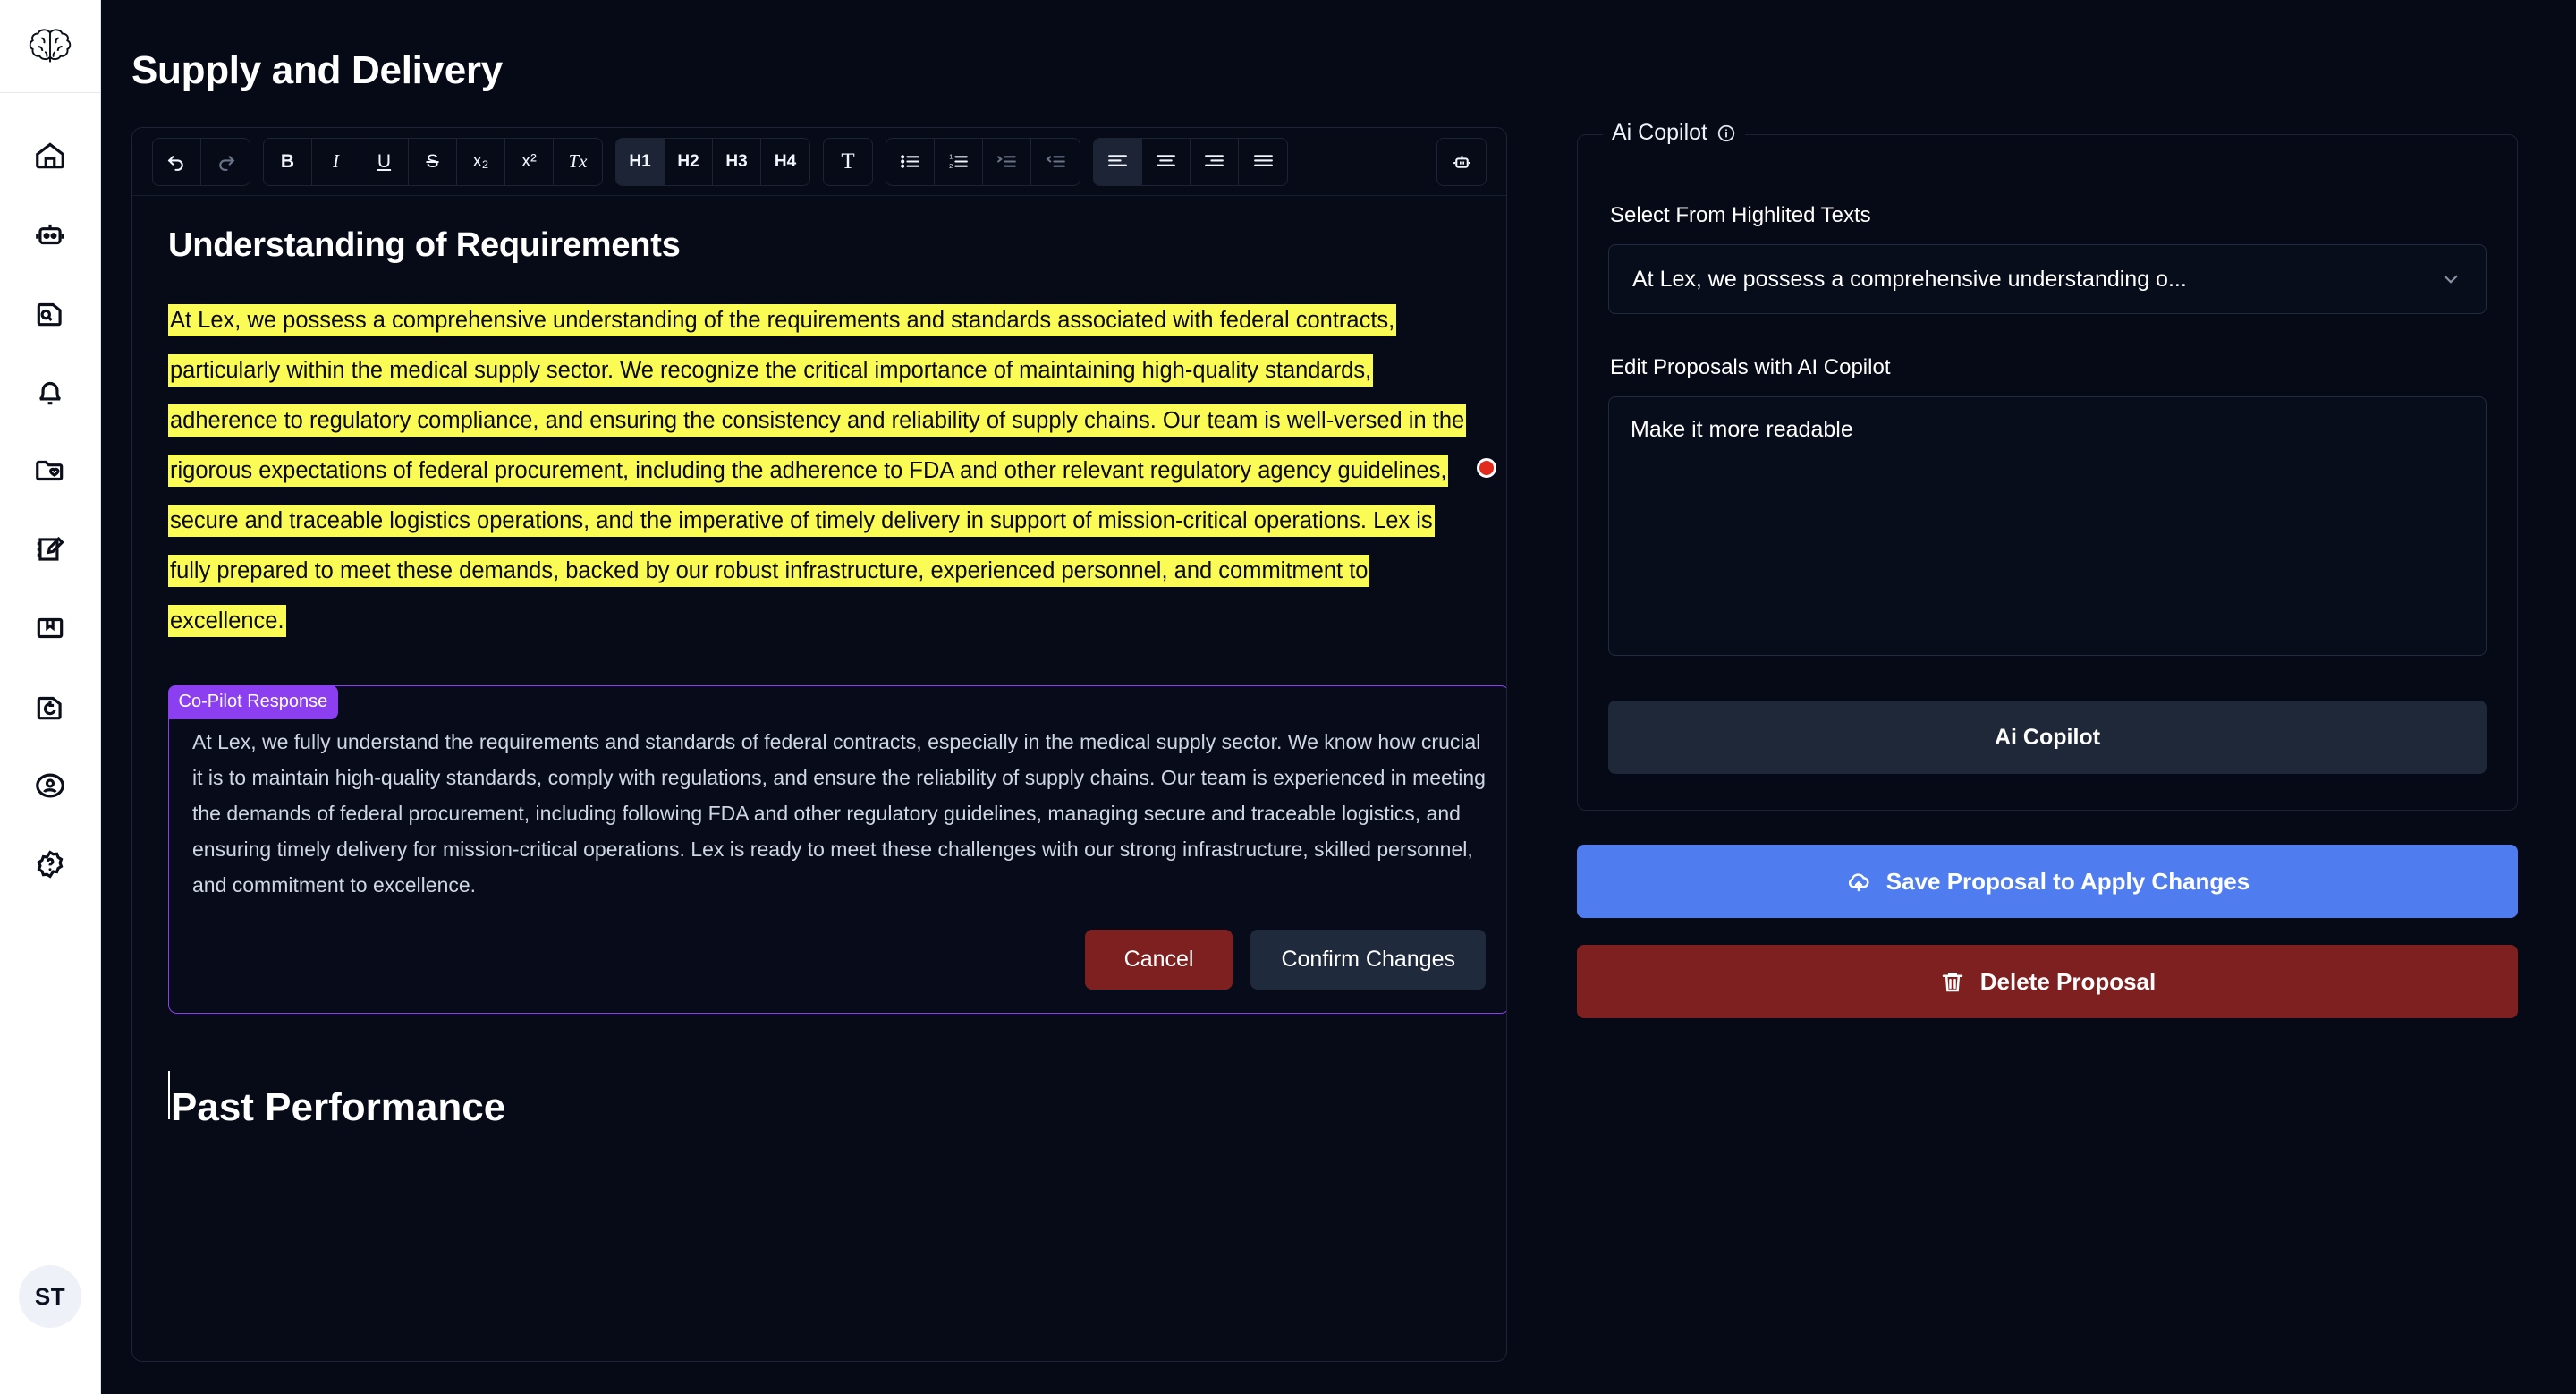 Image resolution: width=2576 pixels, height=1394 pixels. I want to click on bullet-list-icon, so click(910, 161).